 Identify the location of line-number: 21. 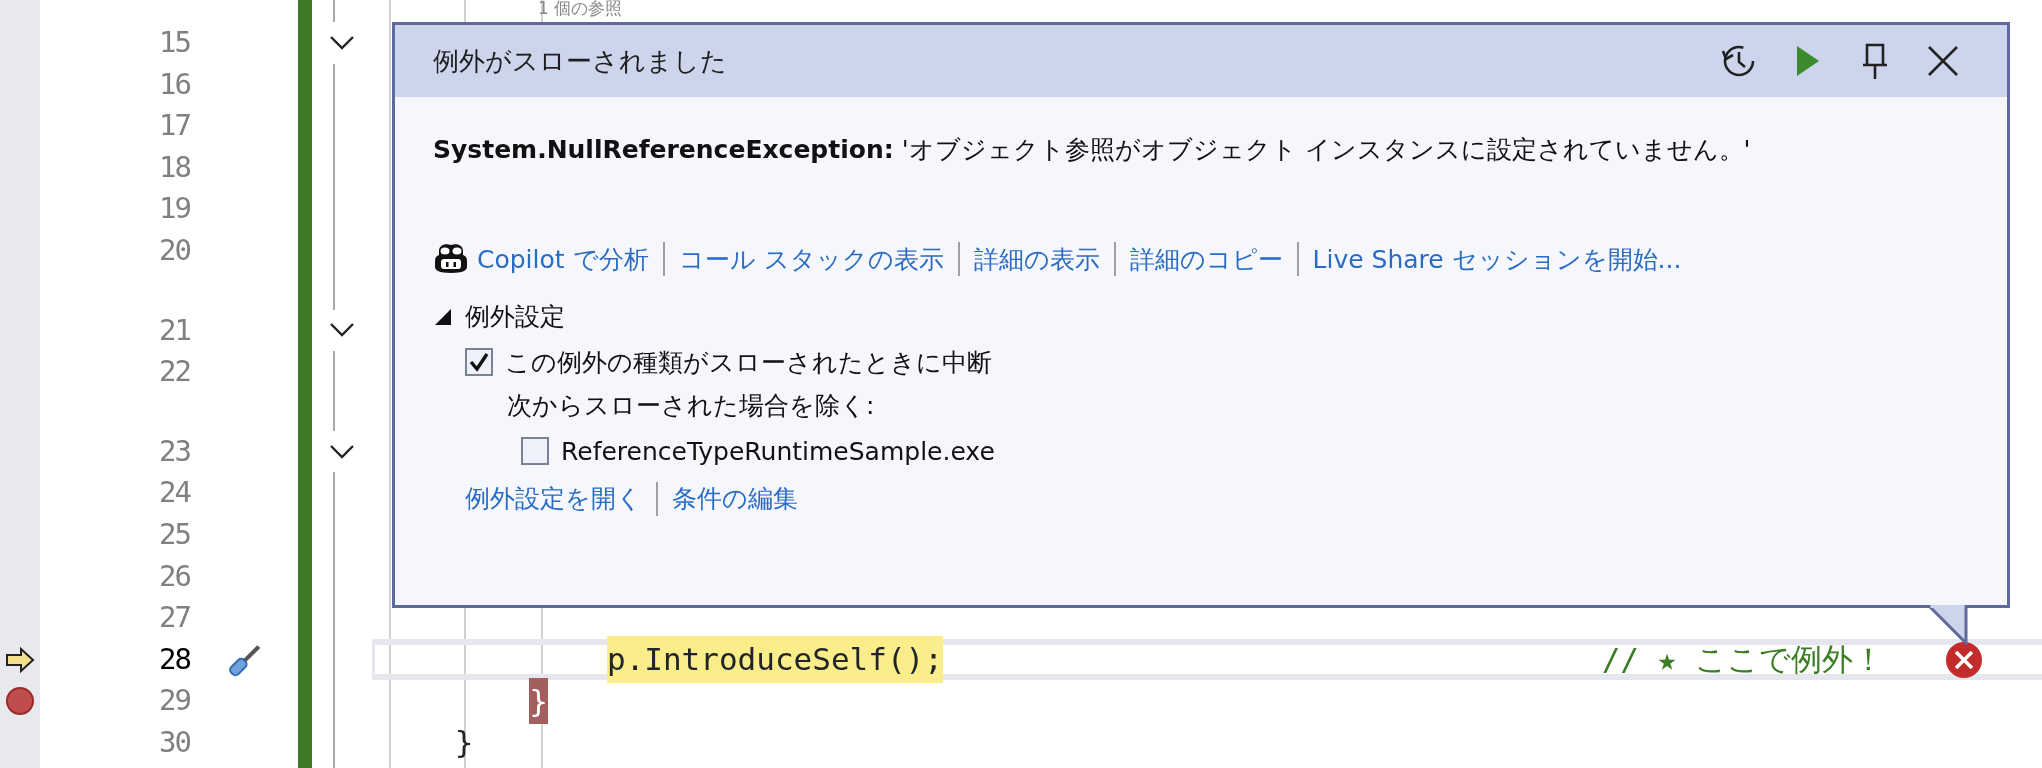
(174, 330).